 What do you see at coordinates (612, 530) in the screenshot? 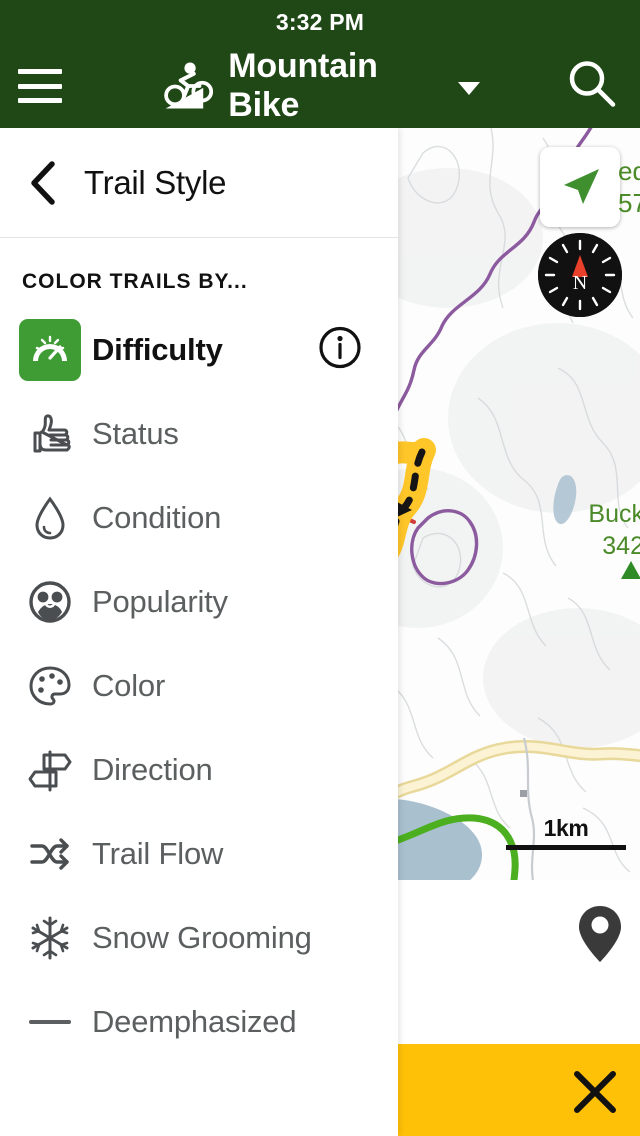
I see `map-peak-label: Buck 342` at bounding box center [612, 530].